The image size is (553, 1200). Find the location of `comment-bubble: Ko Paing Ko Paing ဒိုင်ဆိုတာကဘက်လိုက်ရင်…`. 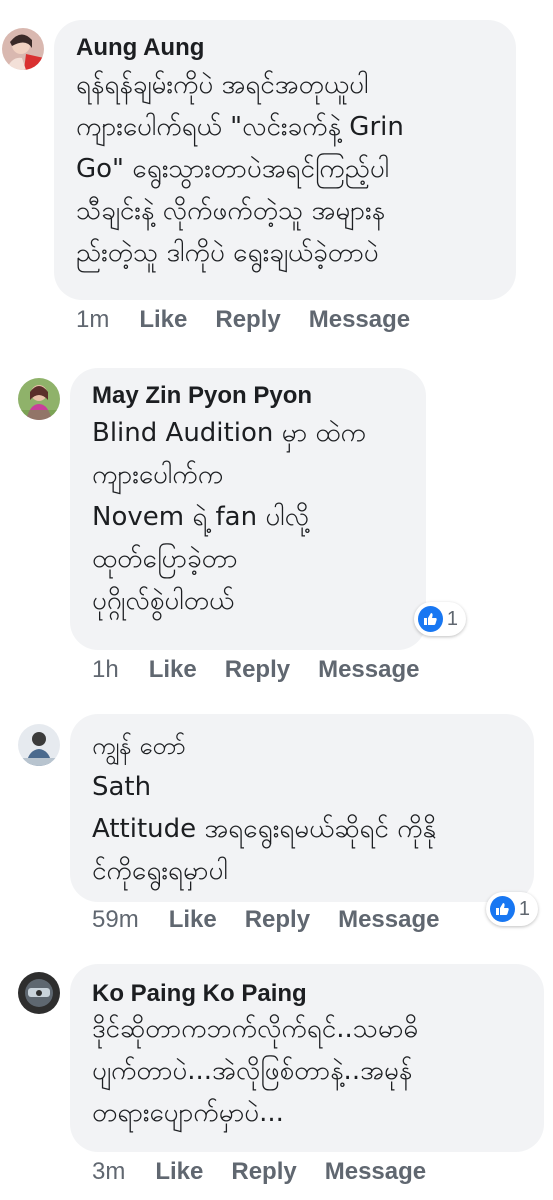

comment-bubble: Ko Paing Ko Paing ဒိုင်ဆိုတာကဘက်လိုက်ရင်… is located at coordinates (307, 1058).